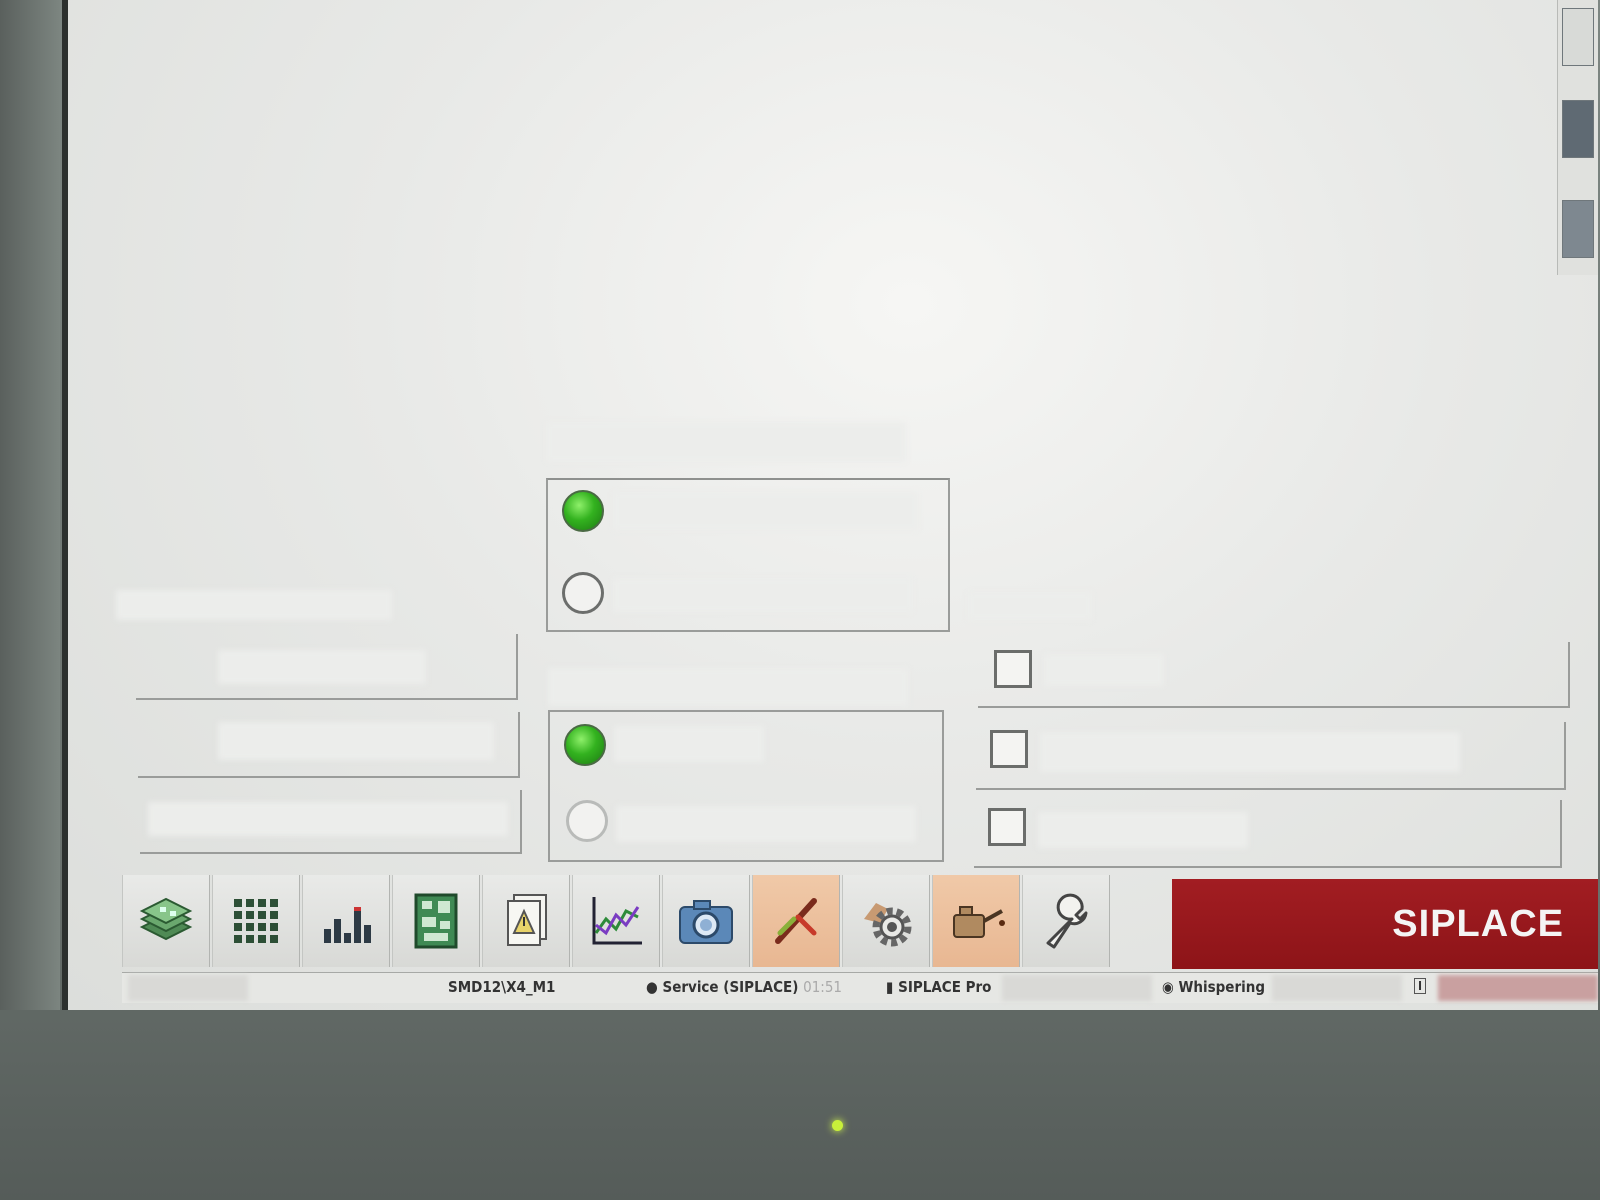 The width and height of the screenshot is (1600, 1200). I want to click on checkbox-1-label, so click(1104, 670).